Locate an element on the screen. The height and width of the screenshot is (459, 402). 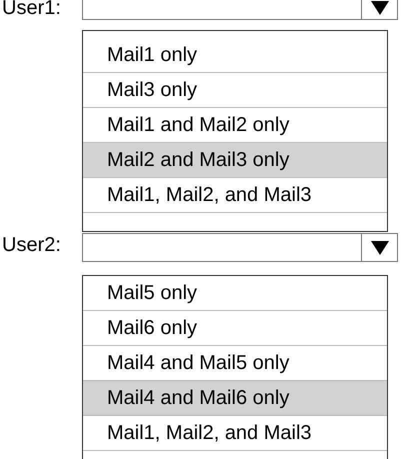
dropdown-option: Mail4 and Mail6 only is located at coordinates (235, 398).